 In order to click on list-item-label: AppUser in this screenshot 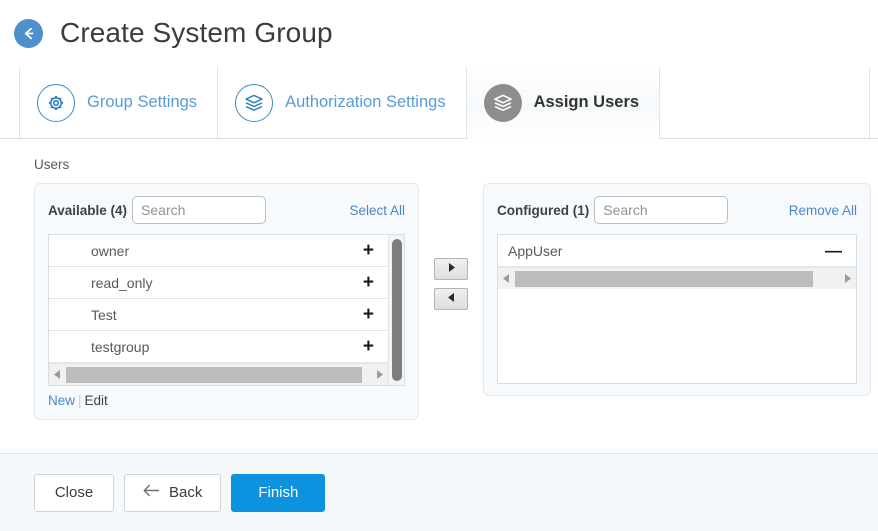, I will do `click(535, 250)`.